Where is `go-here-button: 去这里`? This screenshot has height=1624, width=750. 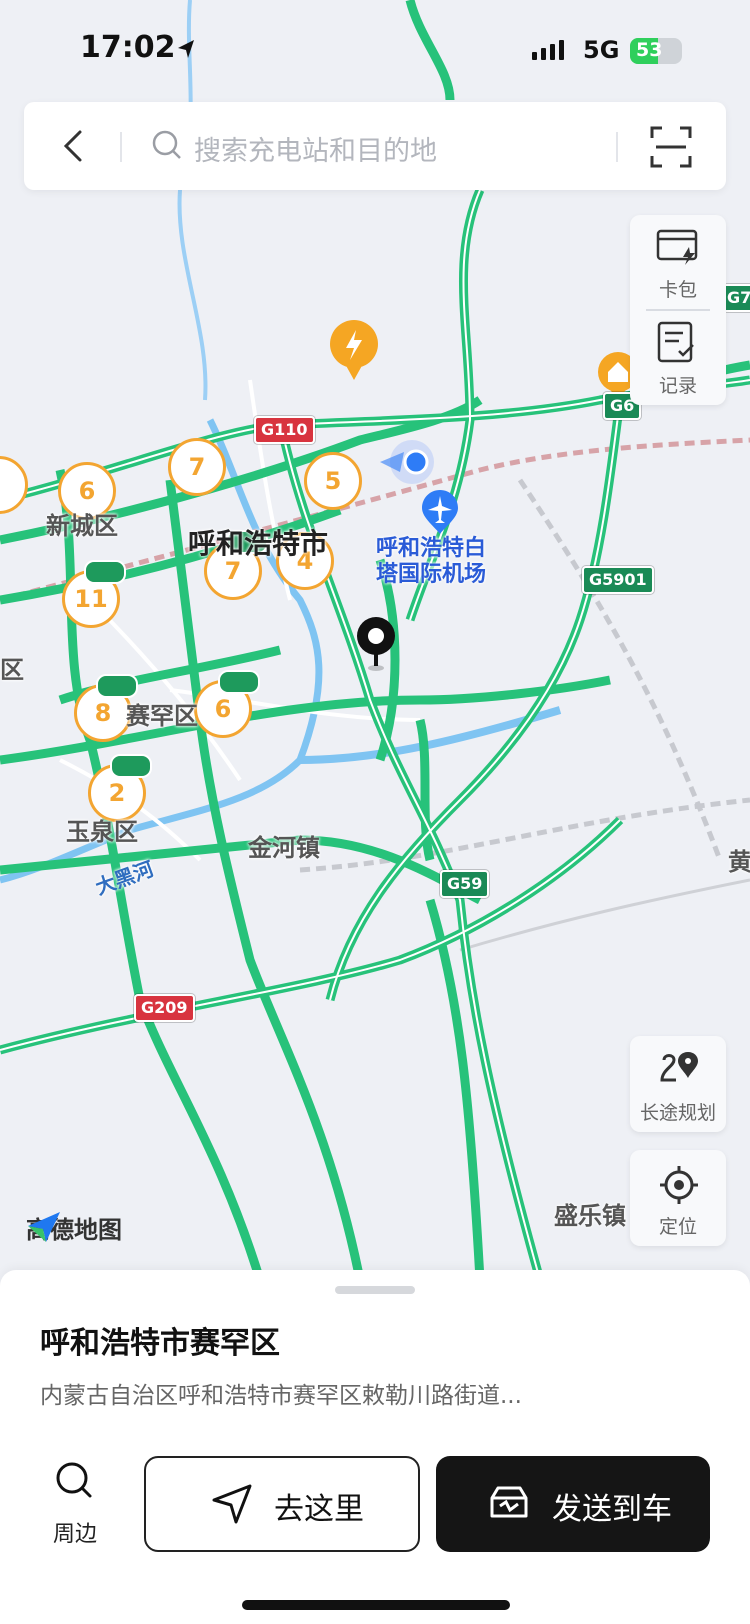 go-here-button: 去这里 is located at coordinates (282, 1504).